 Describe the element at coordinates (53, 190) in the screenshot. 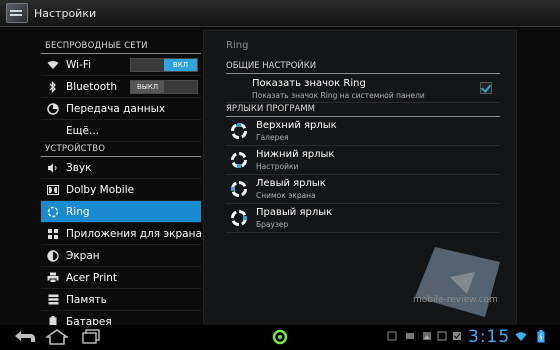

I see `dolby-icon` at that location.